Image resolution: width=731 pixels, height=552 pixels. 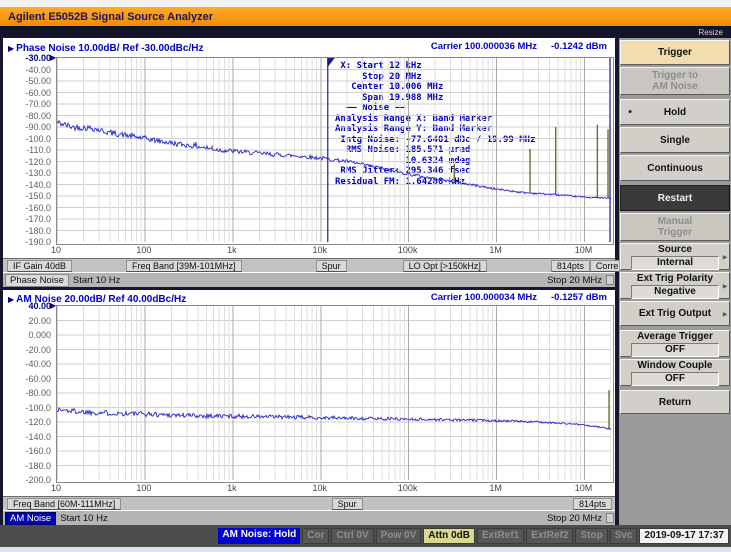 I want to click on source-button: Source Internal ▸, so click(x=675, y=256).